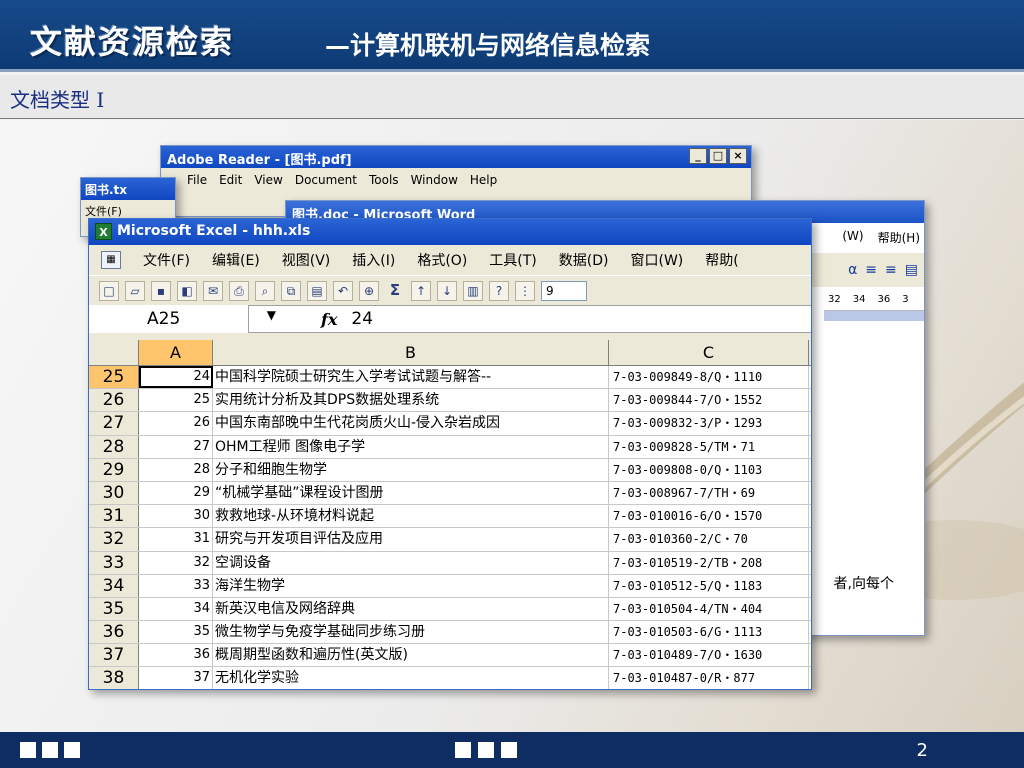 Image resolution: width=1024 pixels, height=768 pixels. Describe the element at coordinates (166, 260) in the screenshot. I see `excel-menu-file: 文件(F)` at that location.